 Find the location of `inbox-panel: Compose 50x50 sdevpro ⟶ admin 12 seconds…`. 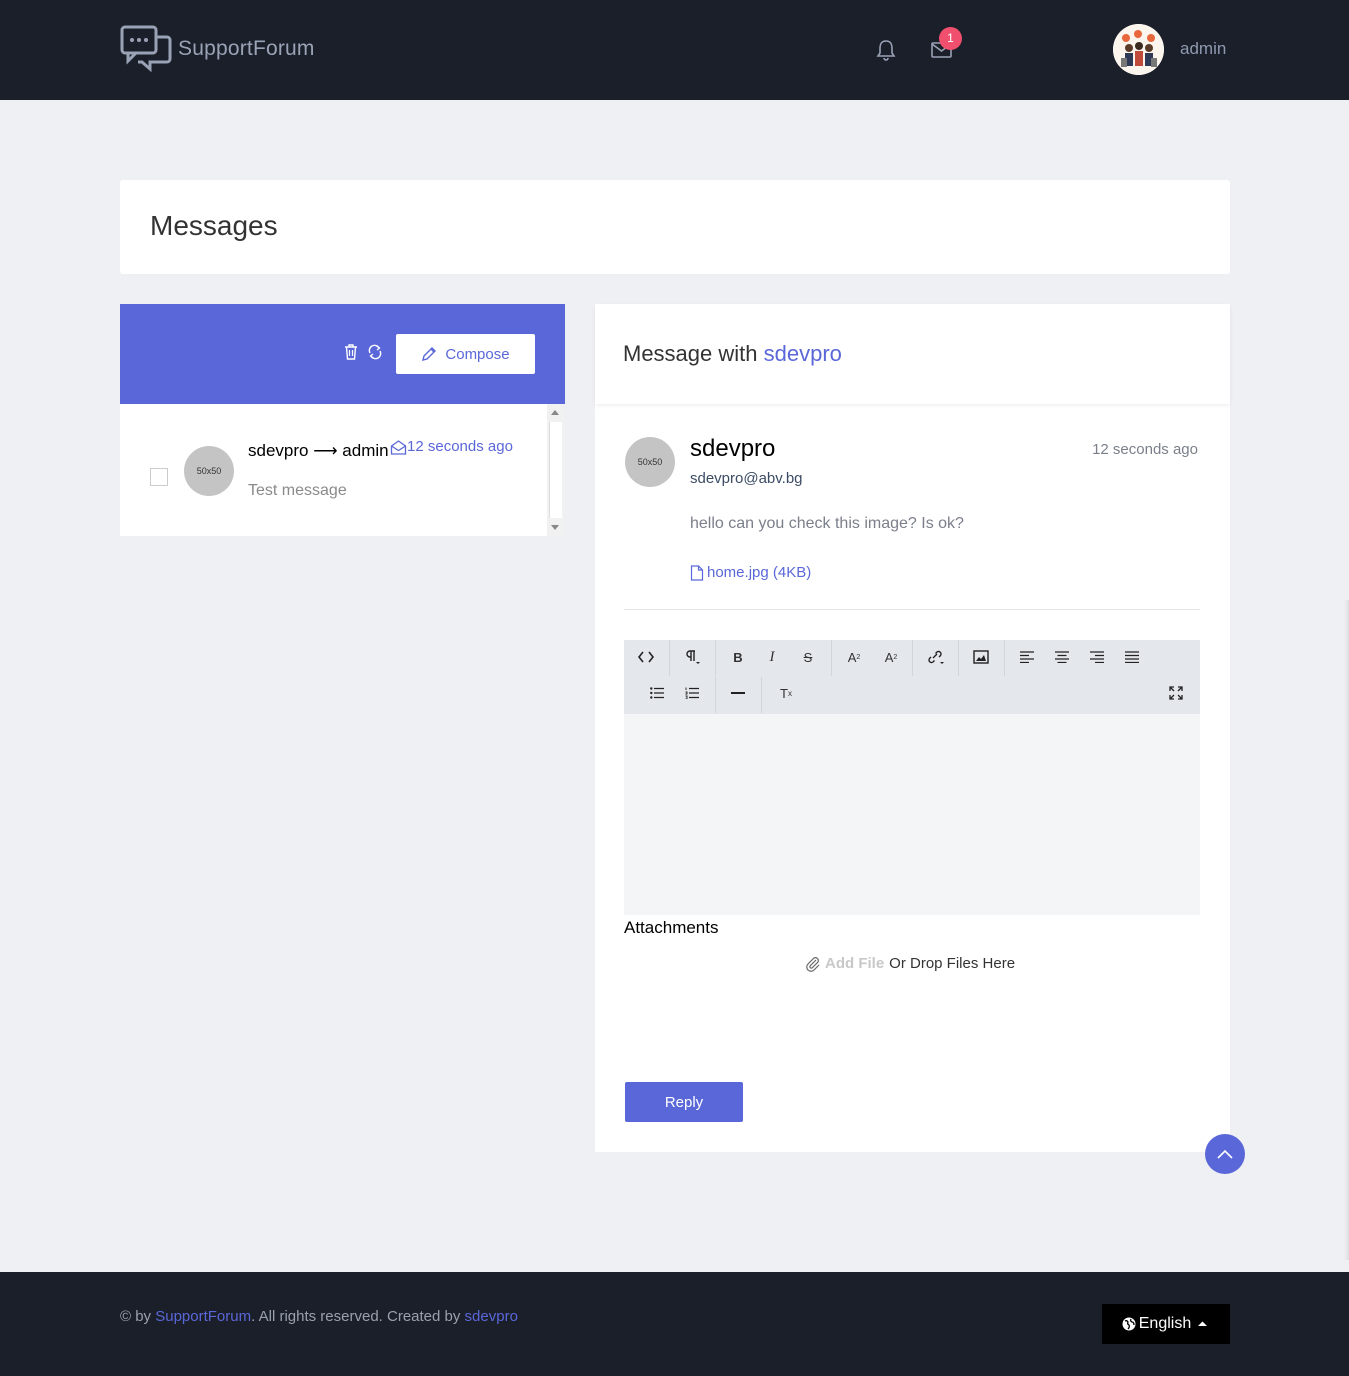

inbox-panel: Compose 50x50 sdevpro ⟶ admin 12 seconds… is located at coordinates (342, 420).